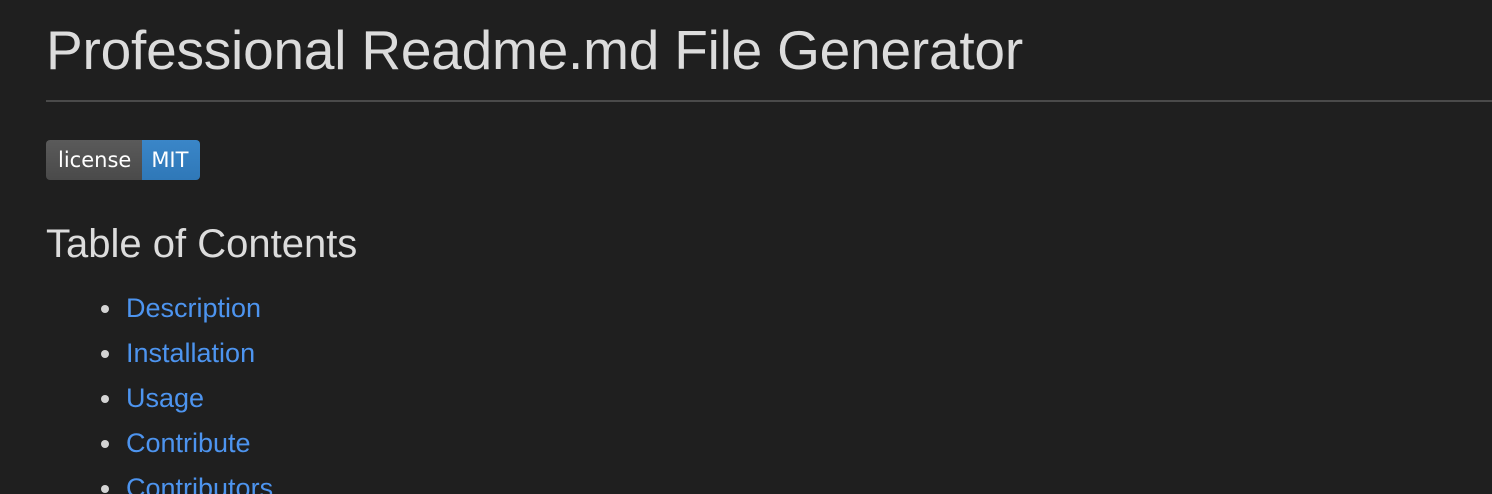 The image size is (1492, 494). I want to click on toc-link-description: Description, so click(193, 308).